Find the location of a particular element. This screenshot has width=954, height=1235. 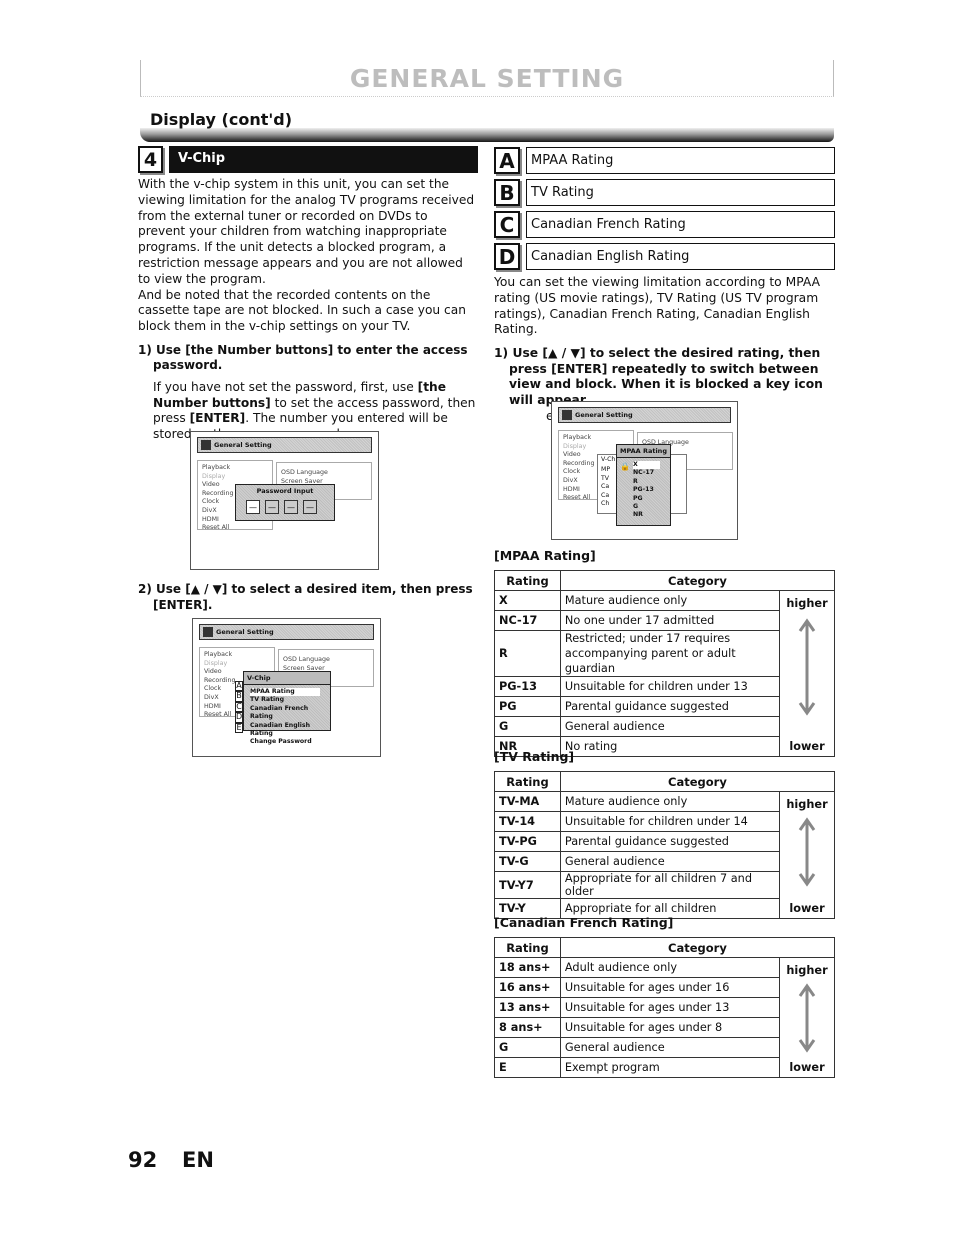

table-row: X Mature audience only higher lower is located at coordinates (664, 673).